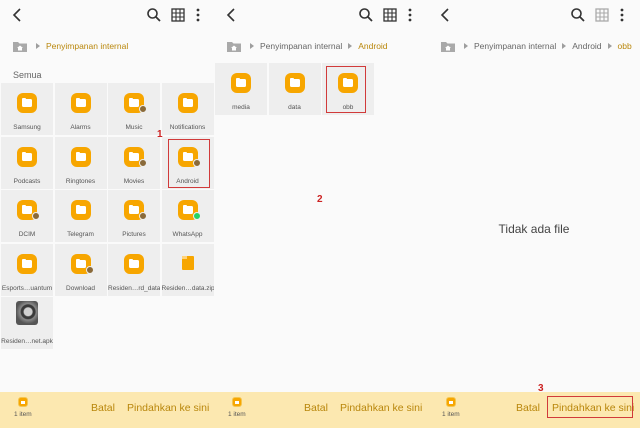 This screenshot has width=640, height=428. What do you see at coordinates (187, 162) in the screenshot?
I see `folder-tile: Android` at bounding box center [187, 162].